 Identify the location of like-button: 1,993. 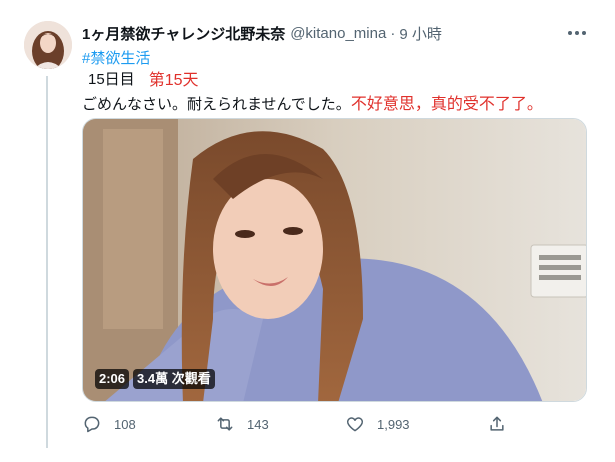
(377, 424).